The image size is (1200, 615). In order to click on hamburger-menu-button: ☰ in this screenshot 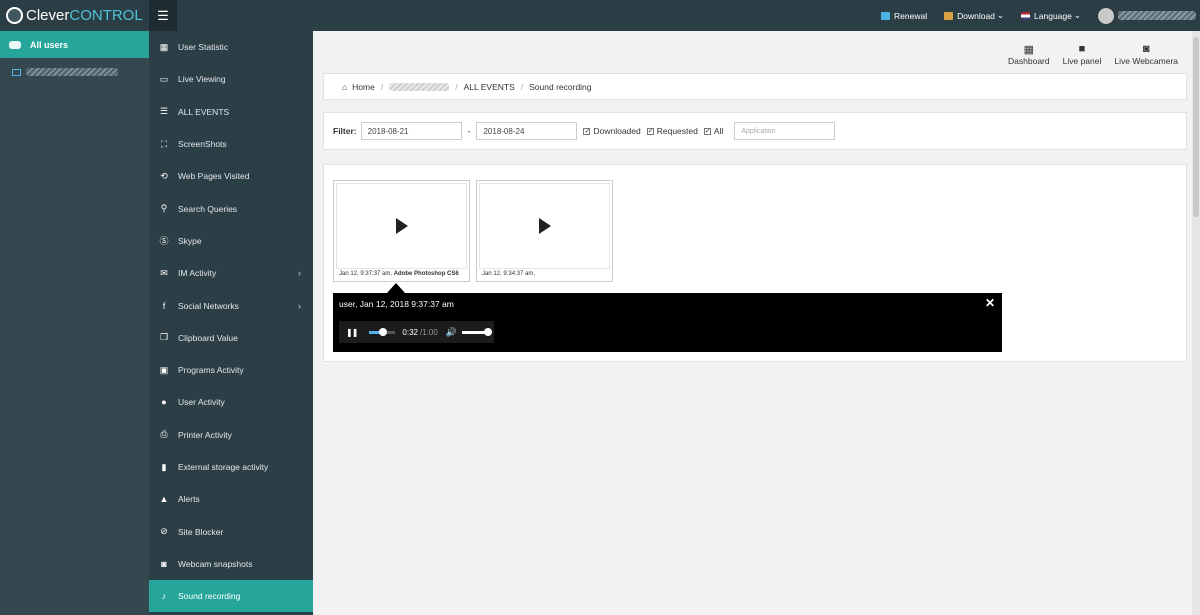, I will do `click(163, 15)`.